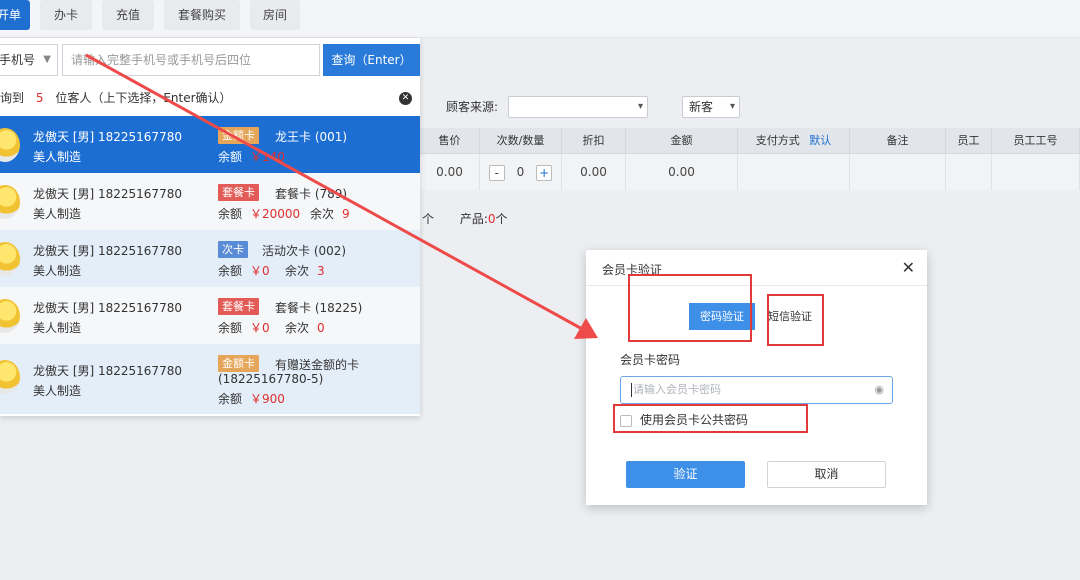 The height and width of the screenshot is (580, 1080). Describe the element at coordinates (586, 328) in the screenshot. I see `arrow-head` at that location.